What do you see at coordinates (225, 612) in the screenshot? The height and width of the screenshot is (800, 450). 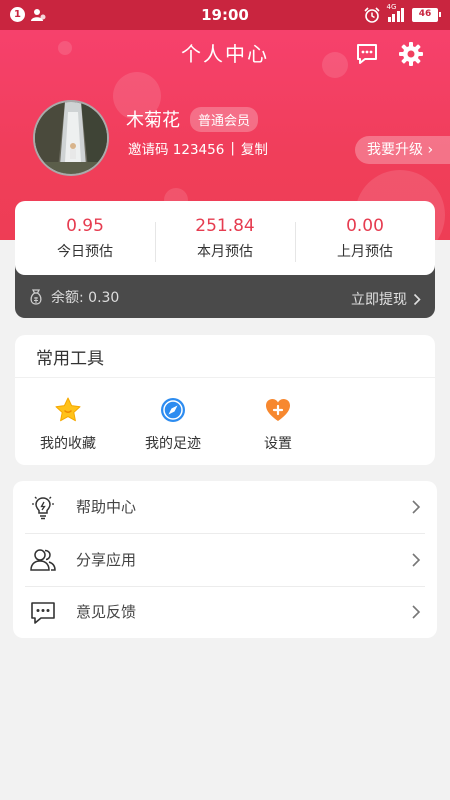 I see `menu-item-feedback: 意见反馈` at bounding box center [225, 612].